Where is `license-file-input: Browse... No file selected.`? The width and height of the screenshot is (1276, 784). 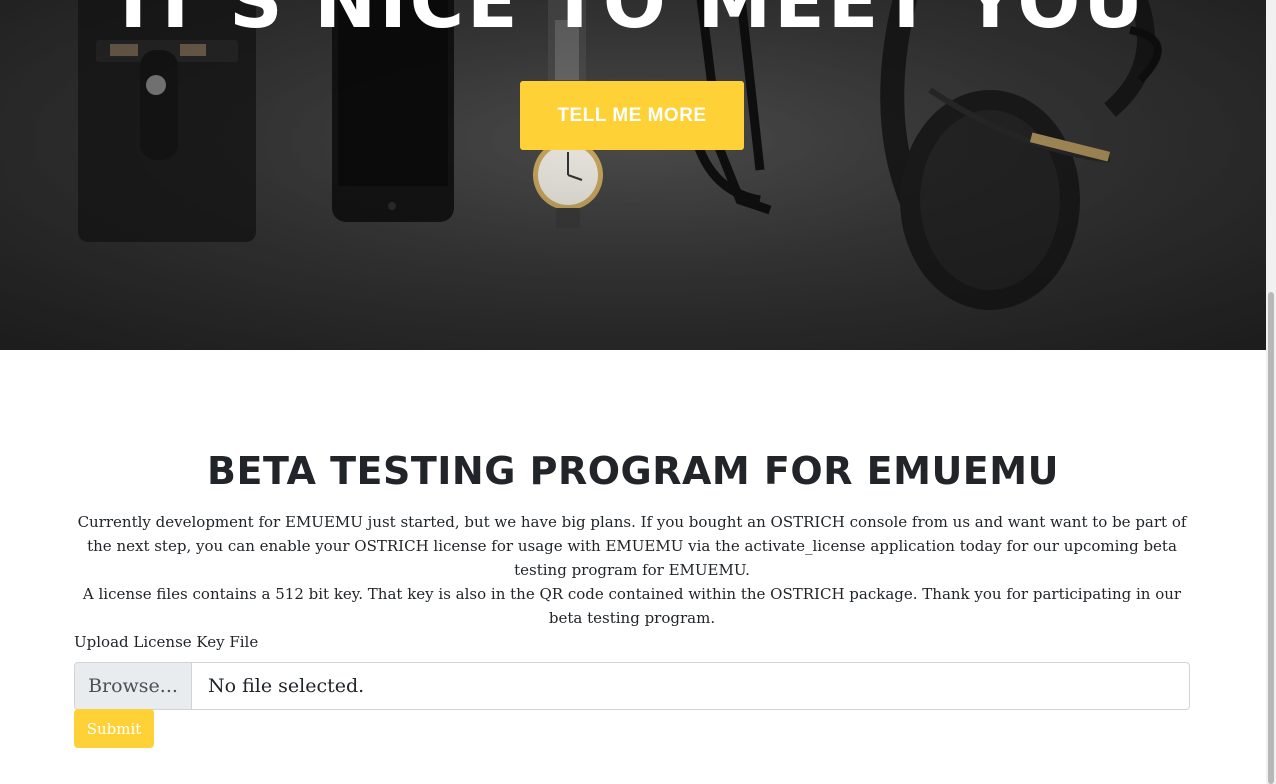 license-file-input: Browse... No file selected. is located at coordinates (632, 686).